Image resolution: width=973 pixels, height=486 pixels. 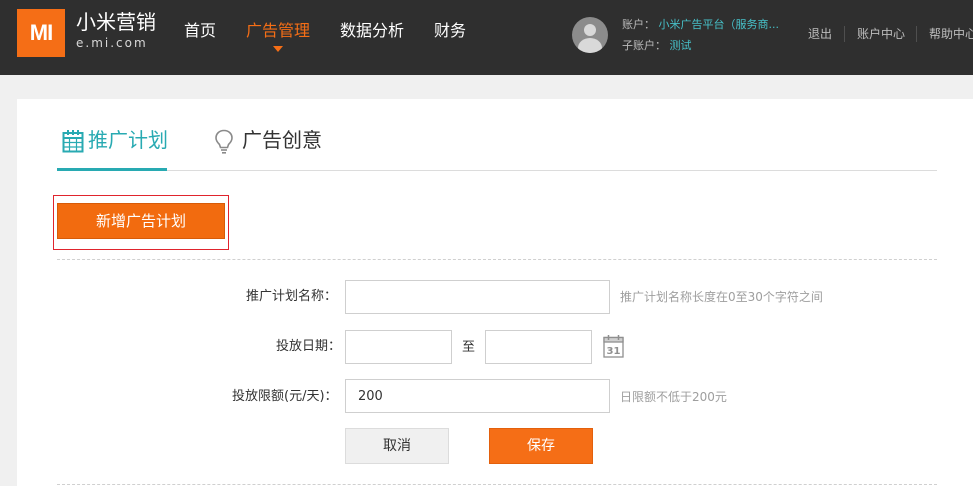 What do you see at coordinates (200, 31) in the screenshot?
I see `nav-home: 首页` at bounding box center [200, 31].